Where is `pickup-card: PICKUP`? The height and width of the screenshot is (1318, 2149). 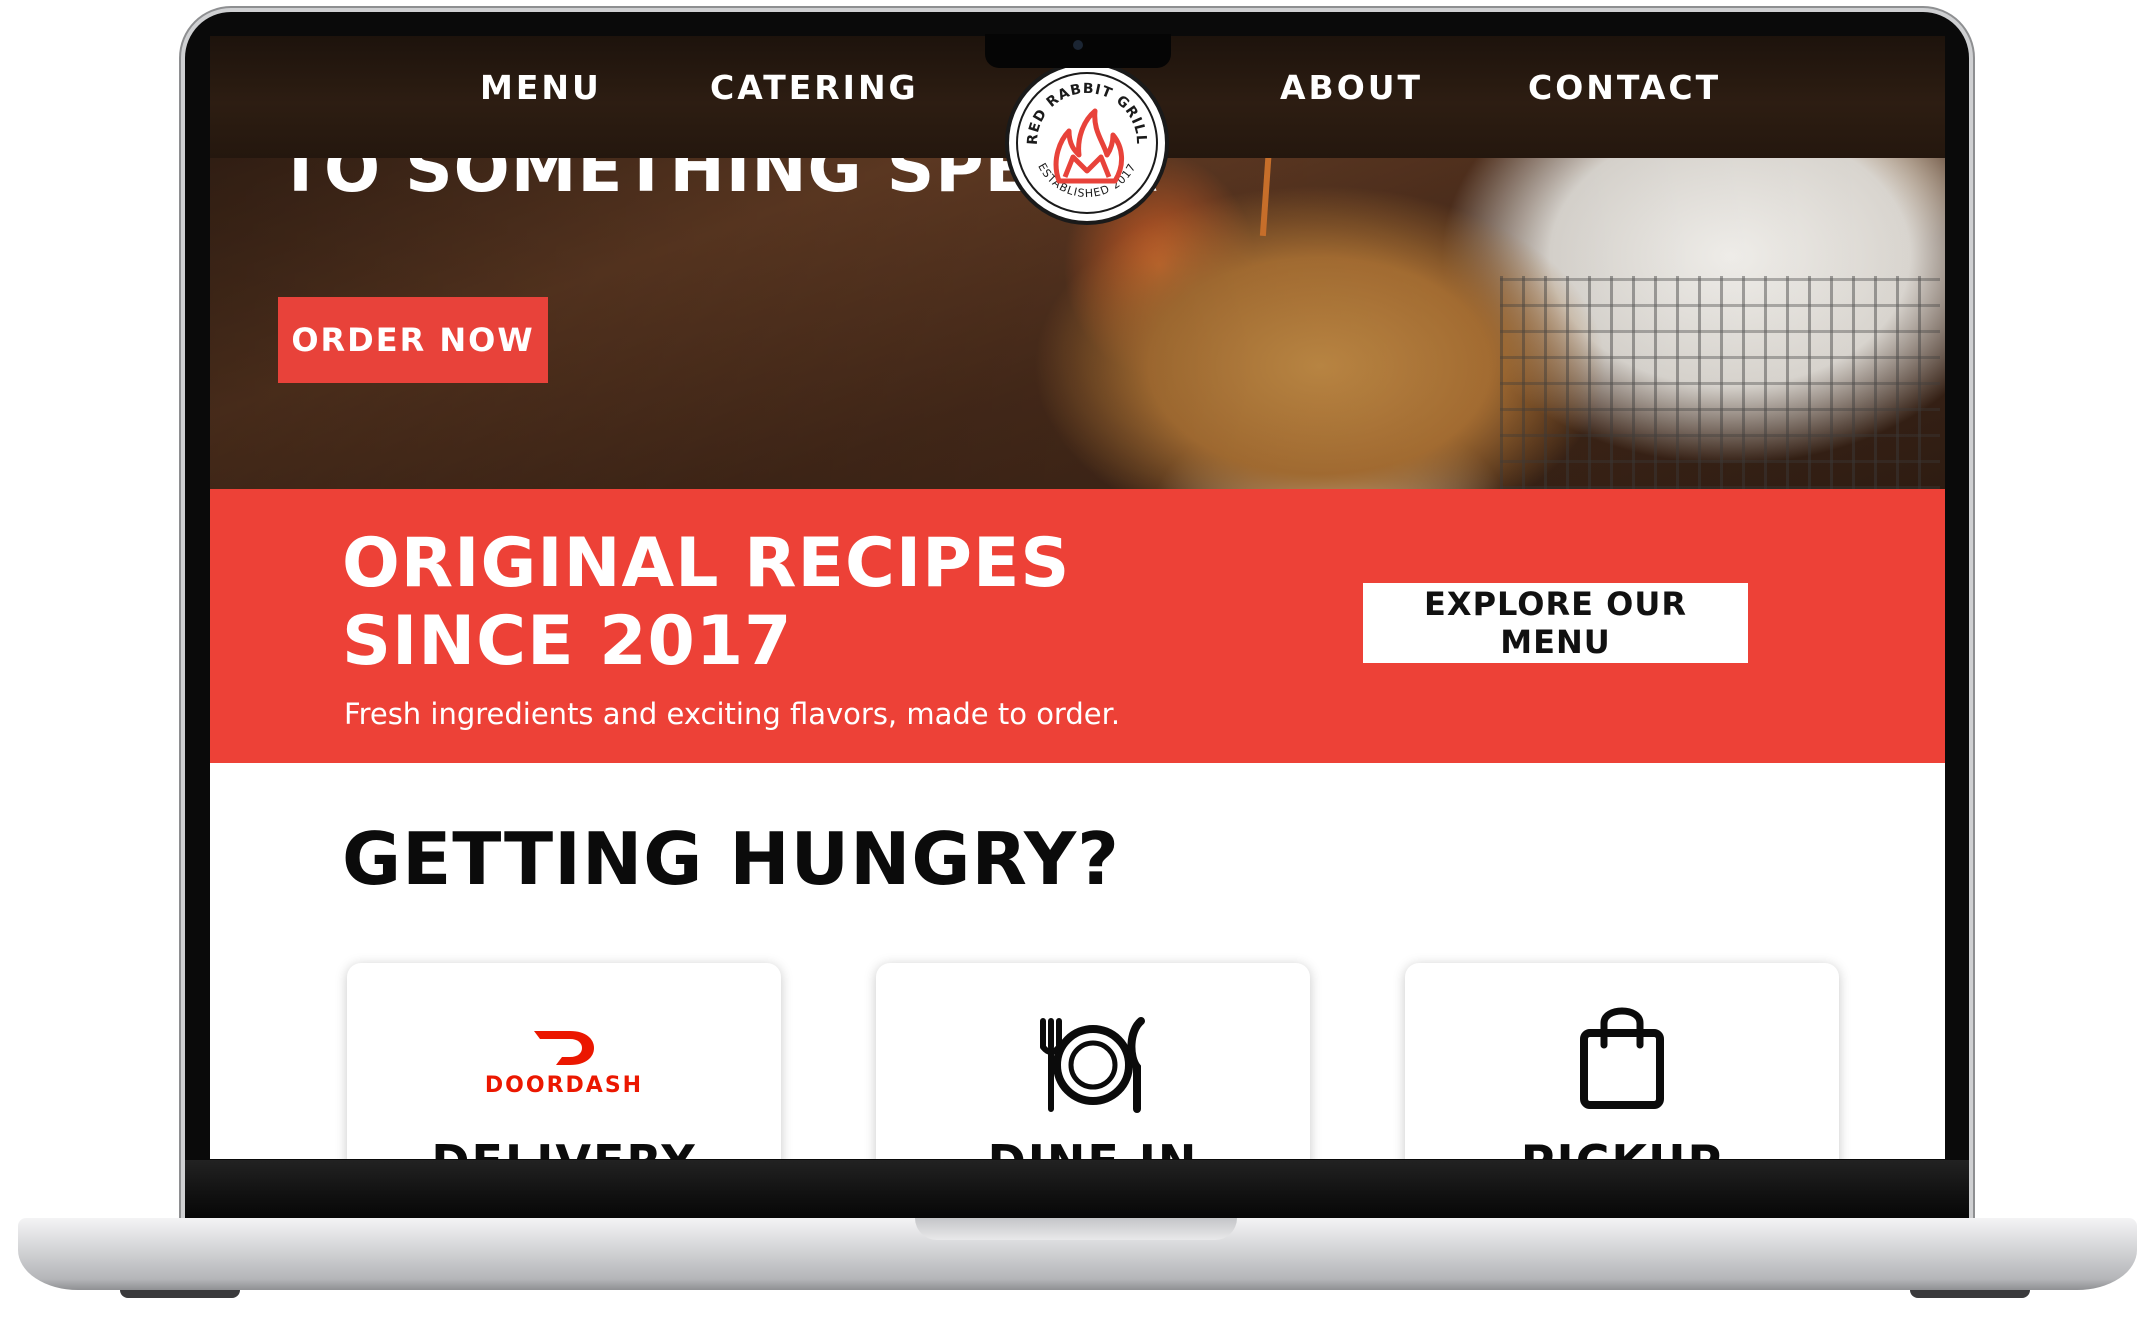
pickup-card: PICKUP is located at coordinates (1622, 1061).